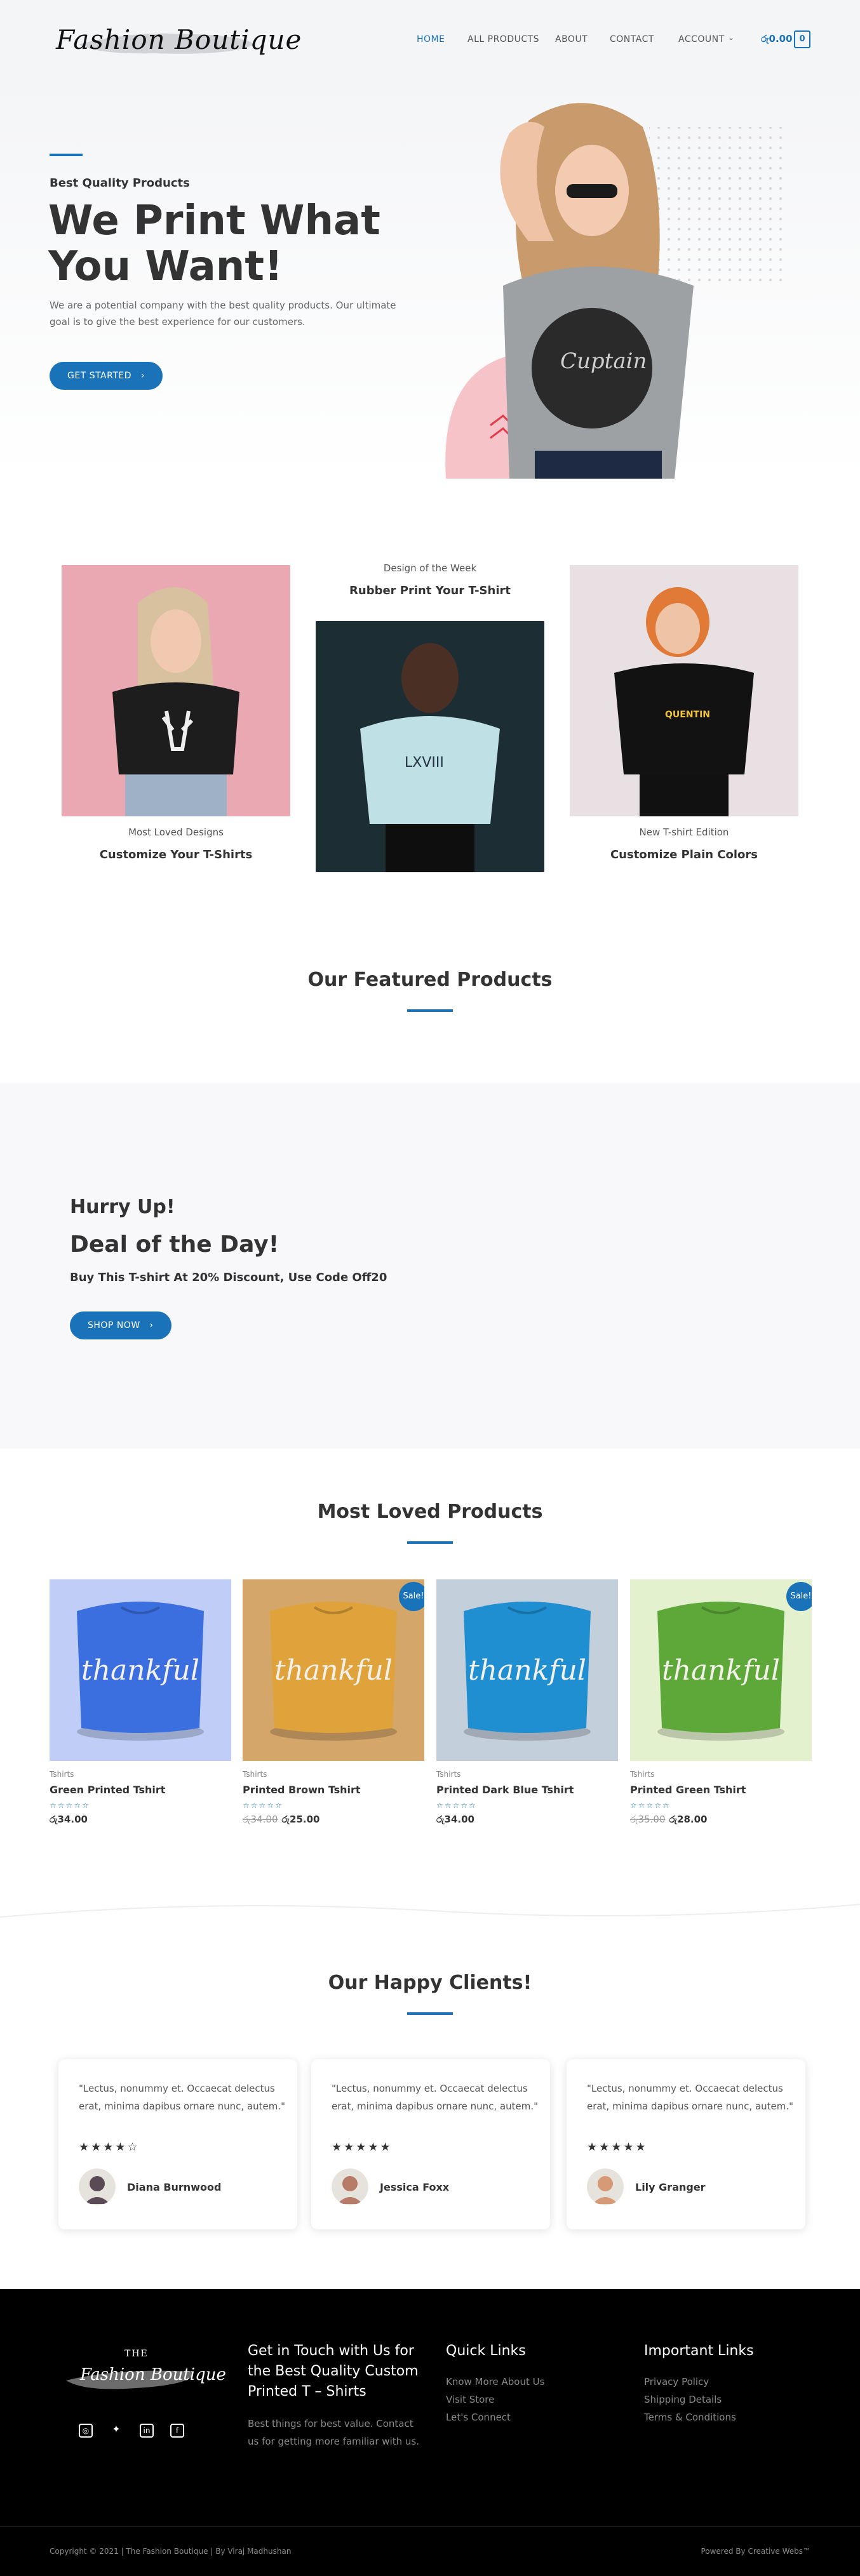  I want to click on design-image-skeleton-hand-tee, so click(176, 690).